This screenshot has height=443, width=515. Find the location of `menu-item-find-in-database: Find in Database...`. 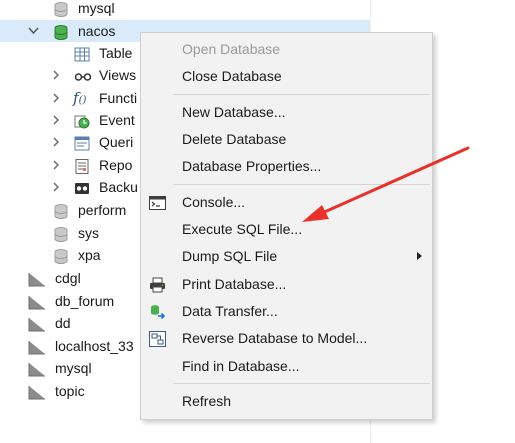

menu-item-find-in-database: Find in Database... is located at coordinates (286, 366).